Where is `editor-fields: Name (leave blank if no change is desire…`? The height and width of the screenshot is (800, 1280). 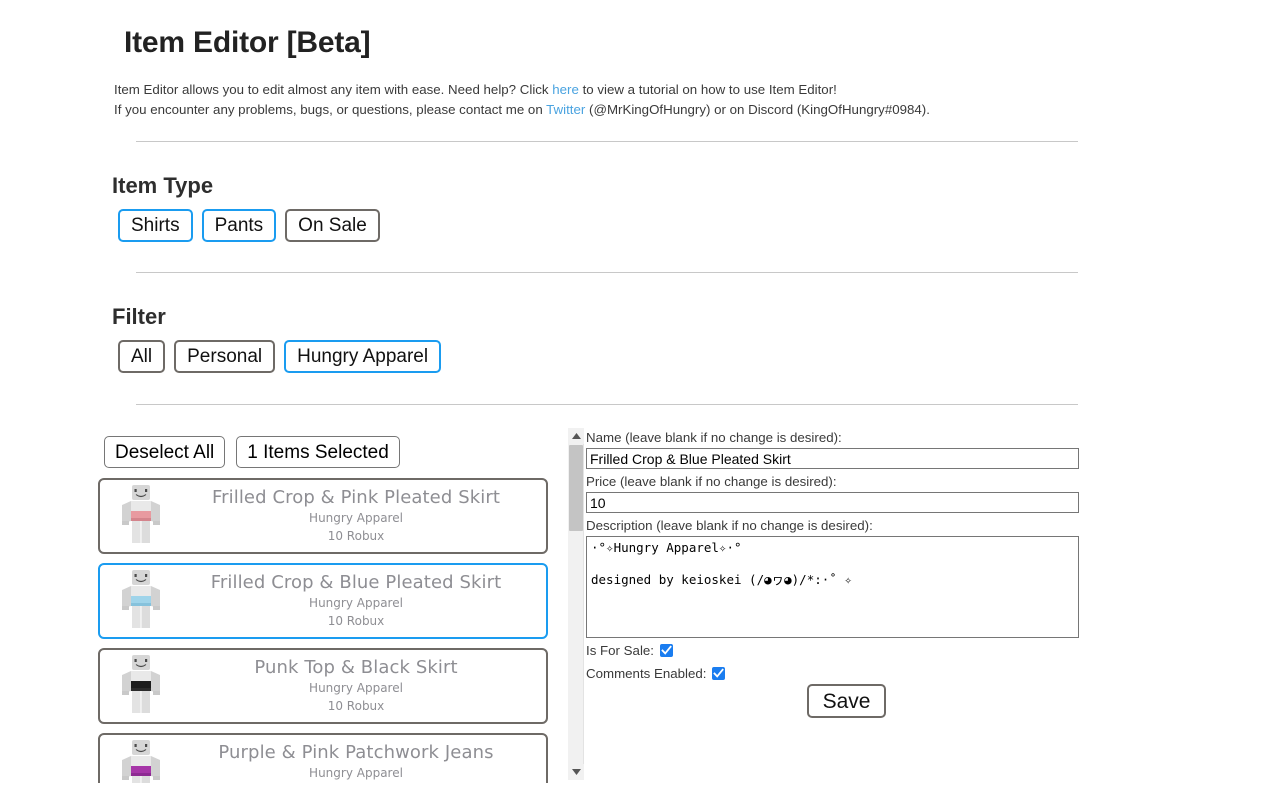 editor-fields: Name (leave blank if no change is desire… is located at coordinates (833, 556).